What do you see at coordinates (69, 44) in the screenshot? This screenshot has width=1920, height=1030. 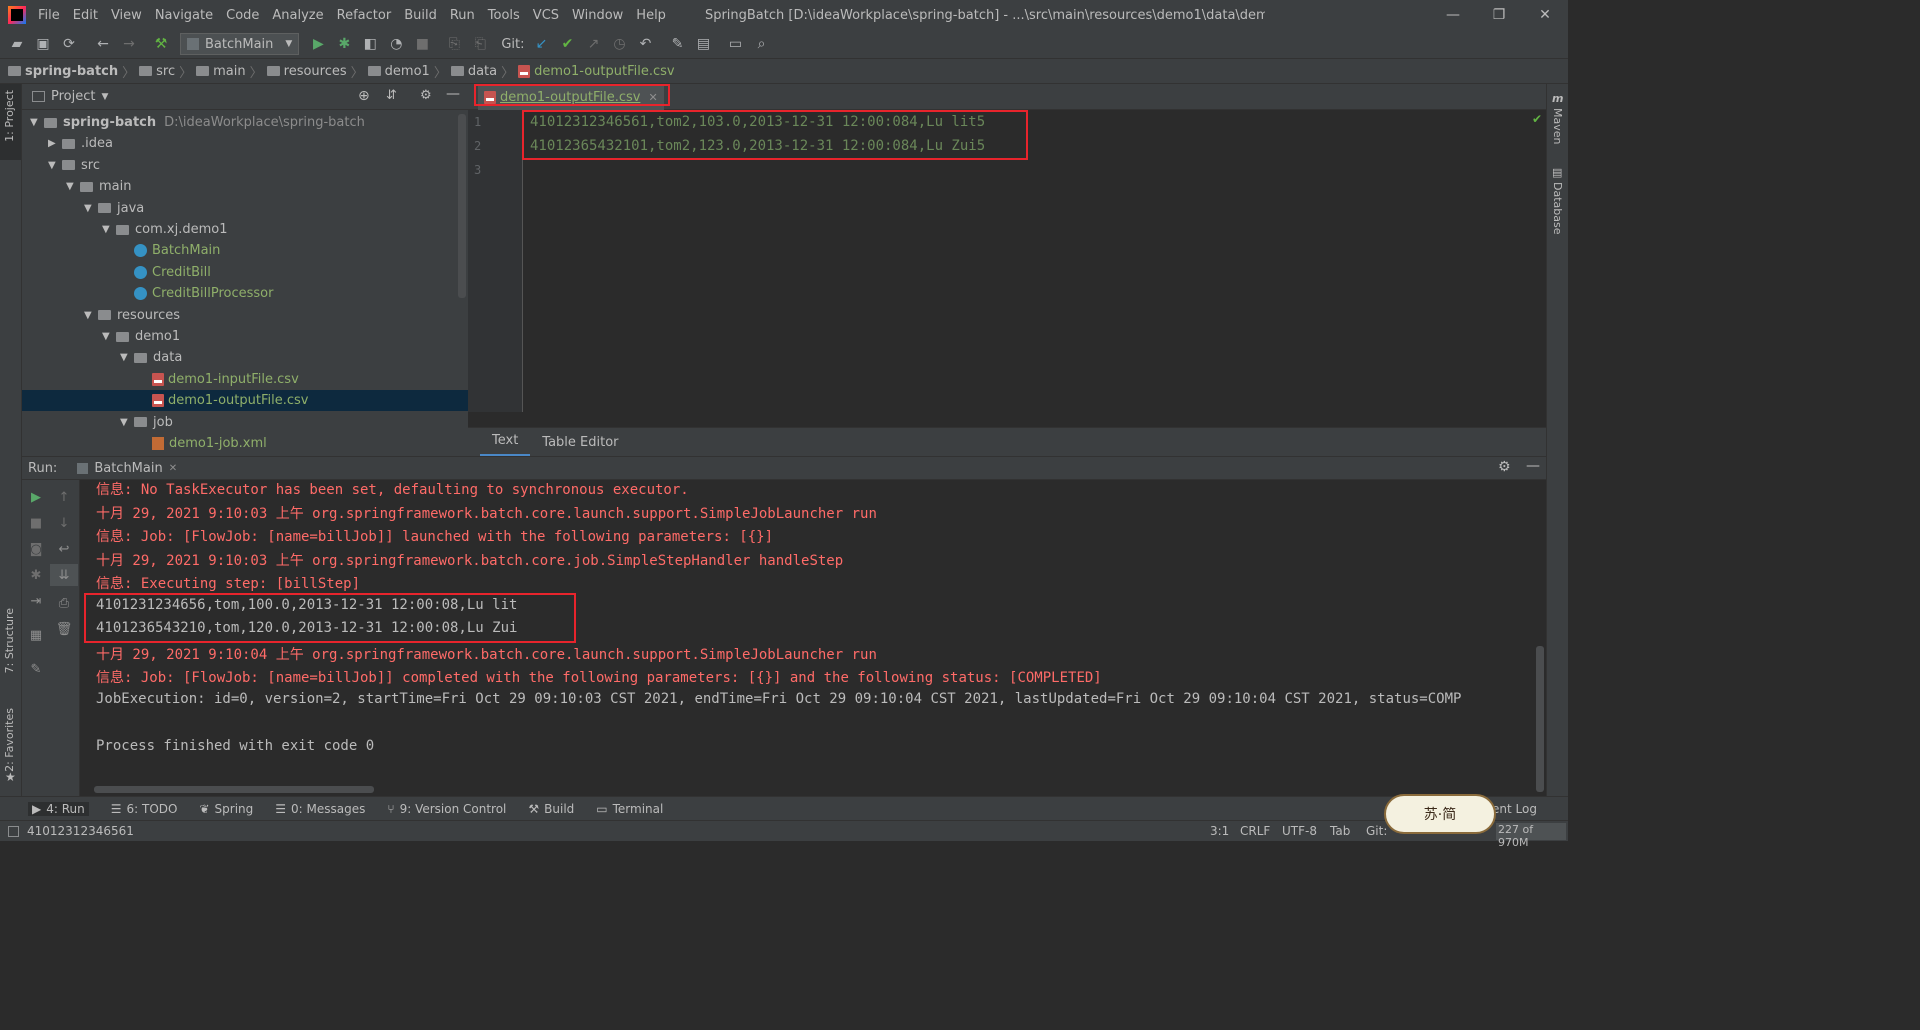 I see `sync-icon: ⟳` at bounding box center [69, 44].